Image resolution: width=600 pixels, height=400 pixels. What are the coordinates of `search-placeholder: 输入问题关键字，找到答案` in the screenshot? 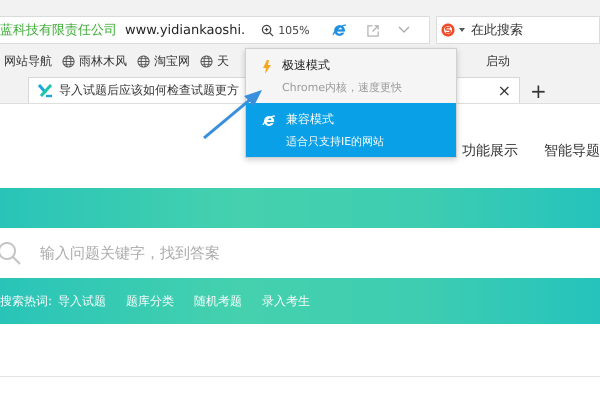 It's located at (130, 253).